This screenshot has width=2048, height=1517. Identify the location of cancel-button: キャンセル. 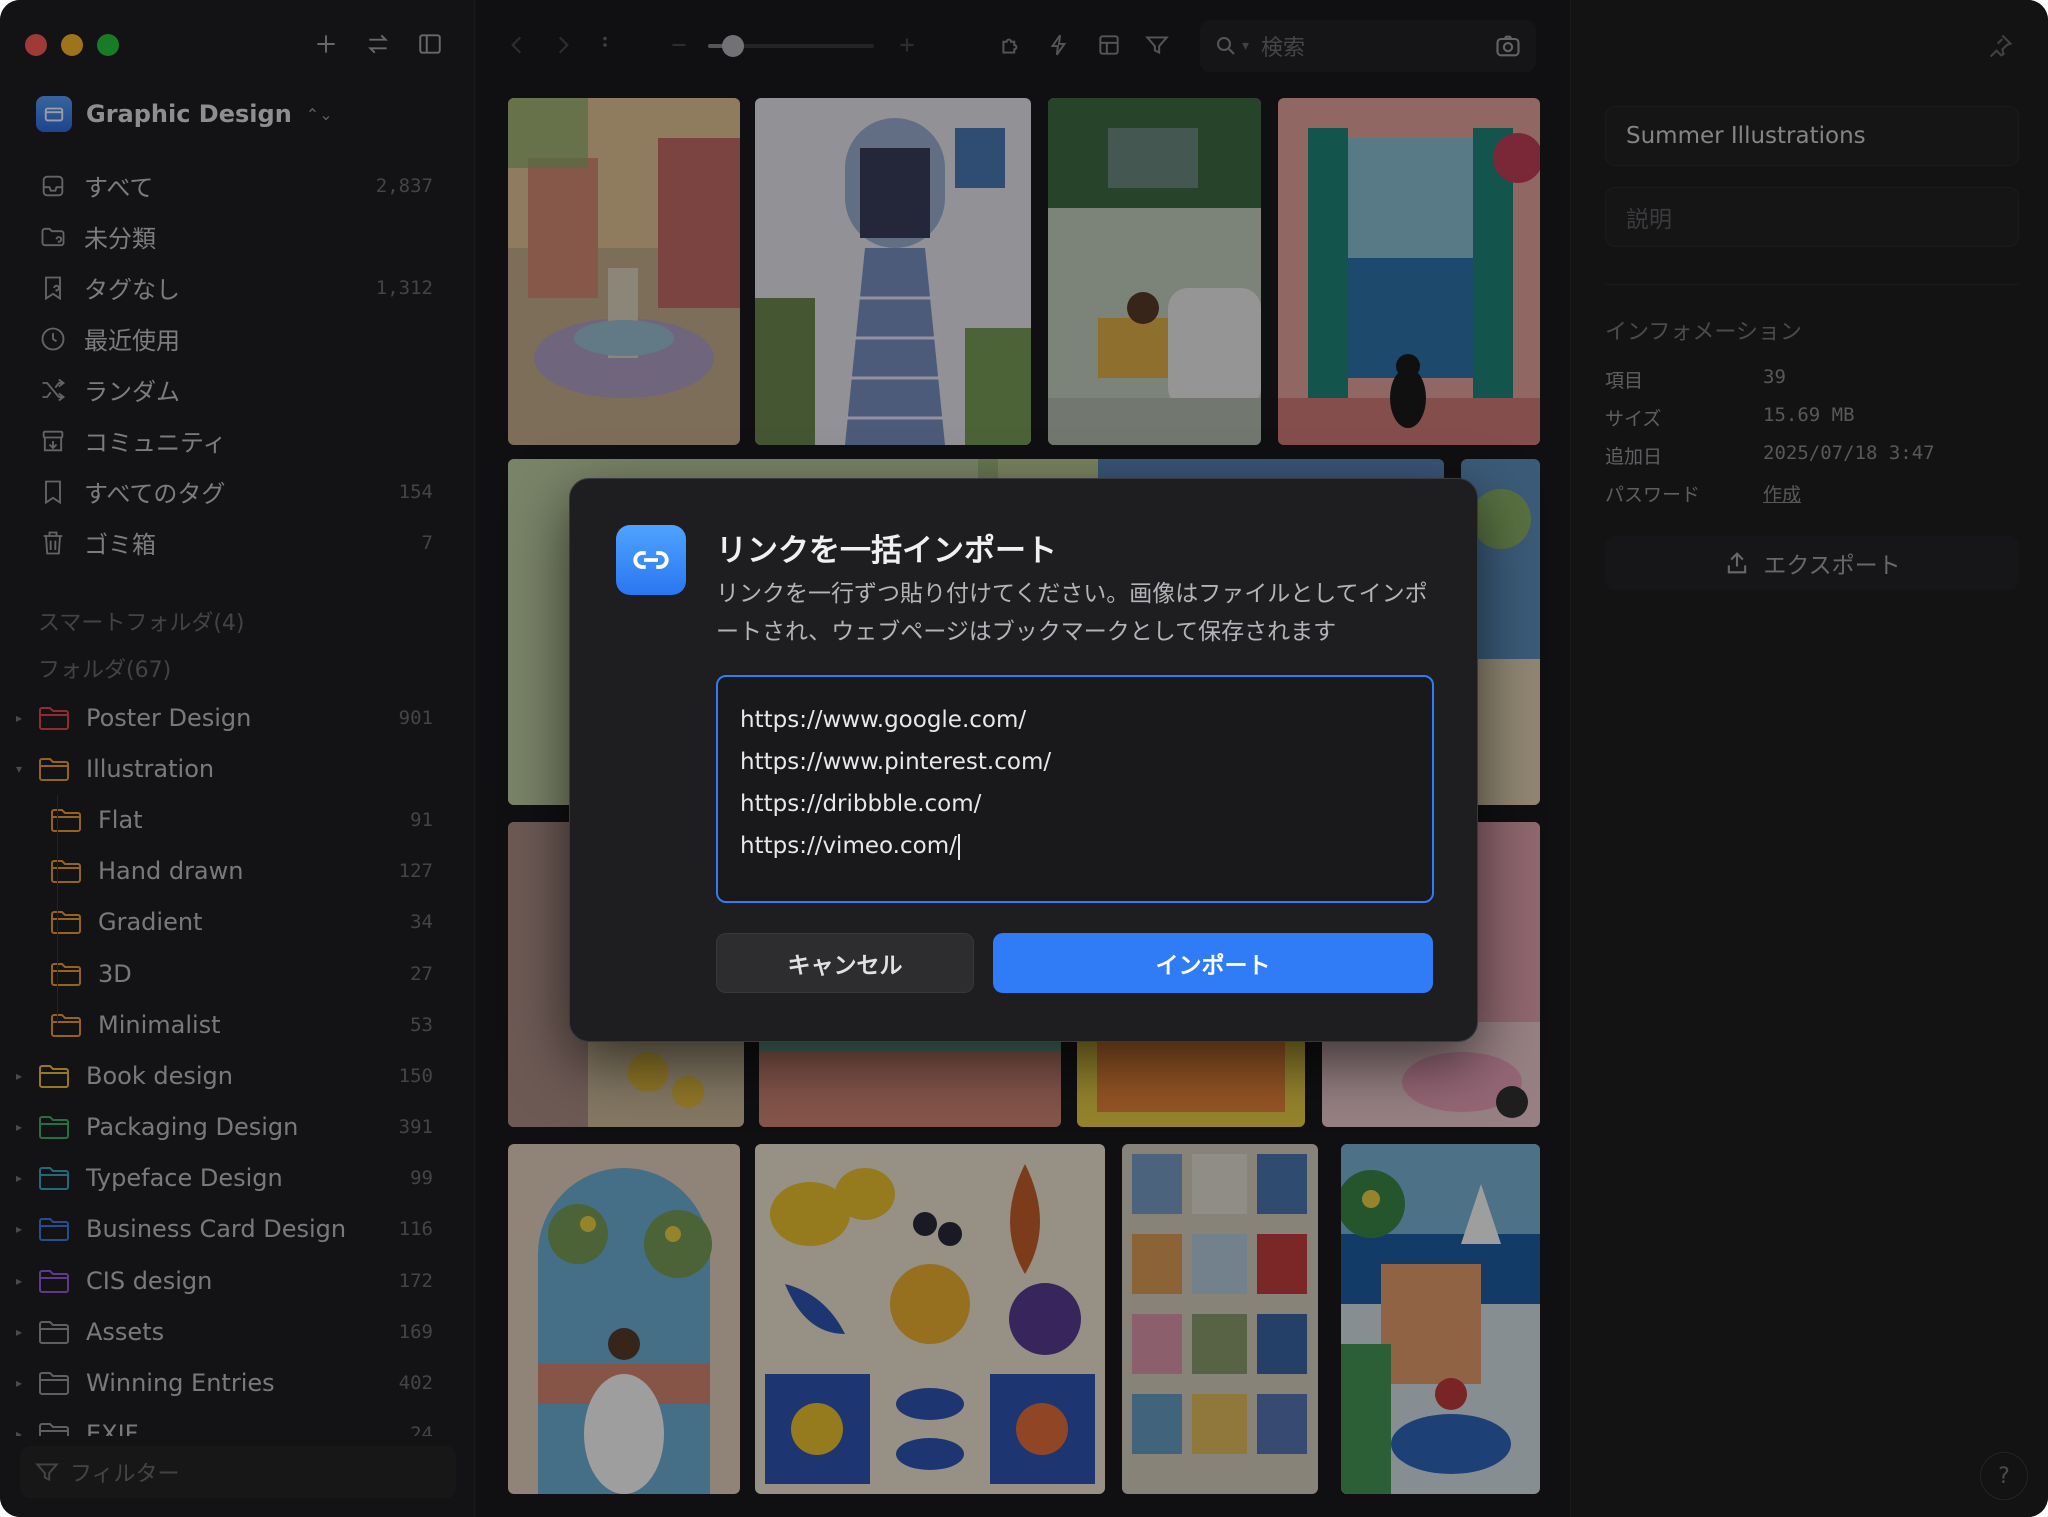
(845, 963).